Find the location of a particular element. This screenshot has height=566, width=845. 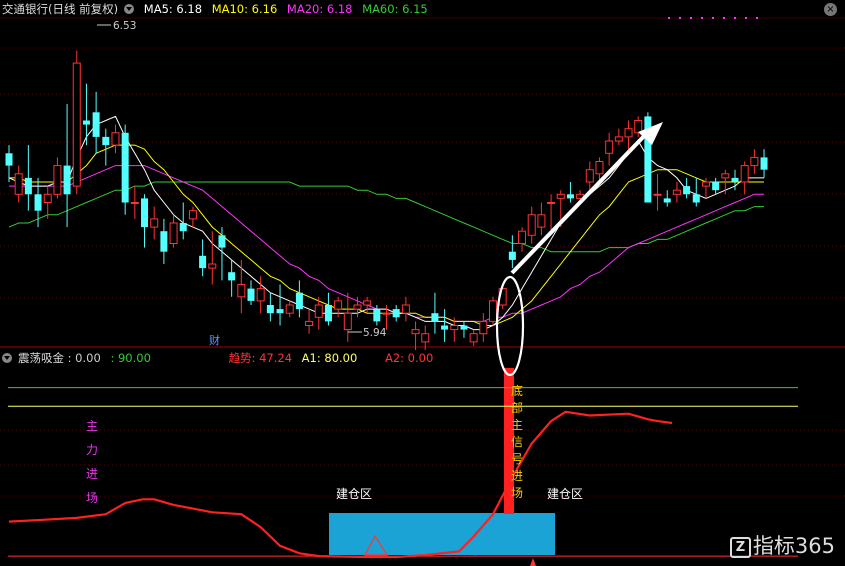

finance-marker: 财 is located at coordinates (214, 340).